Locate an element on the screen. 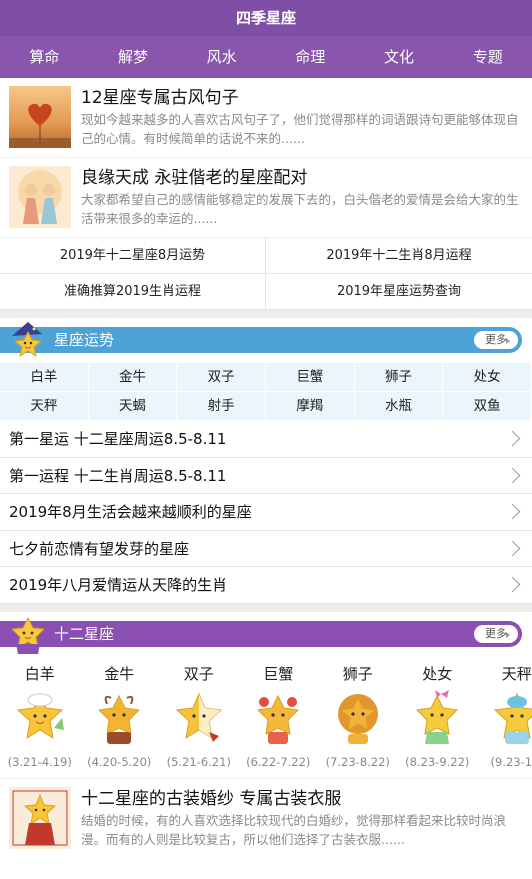 The width and height of the screenshot is (532, 879). list-item: 2019年八月爱情运从天降的生肖 is located at coordinates (266, 585).